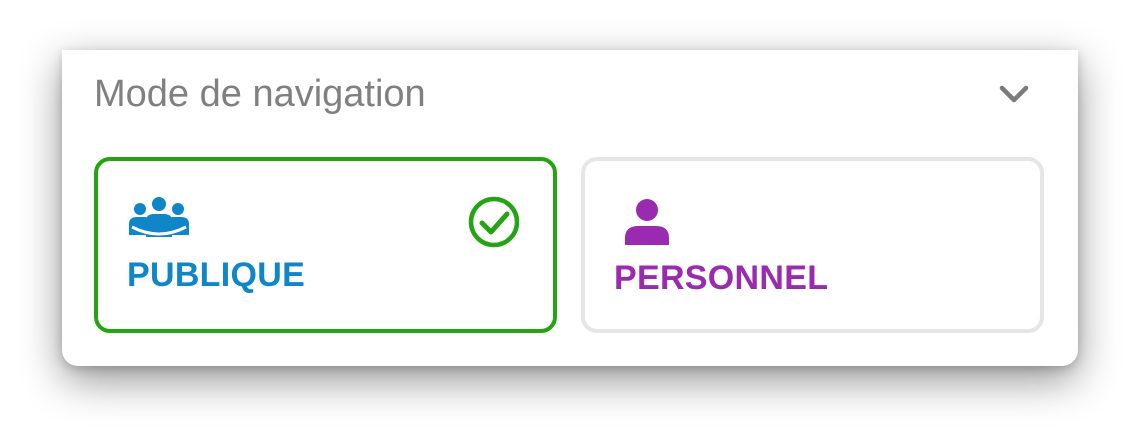 Image resolution: width=1140 pixels, height=440 pixels. What do you see at coordinates (570, 95) in the screenshot?
I see `panel-header: Mode de navigation` at bounding box center [570, 95].